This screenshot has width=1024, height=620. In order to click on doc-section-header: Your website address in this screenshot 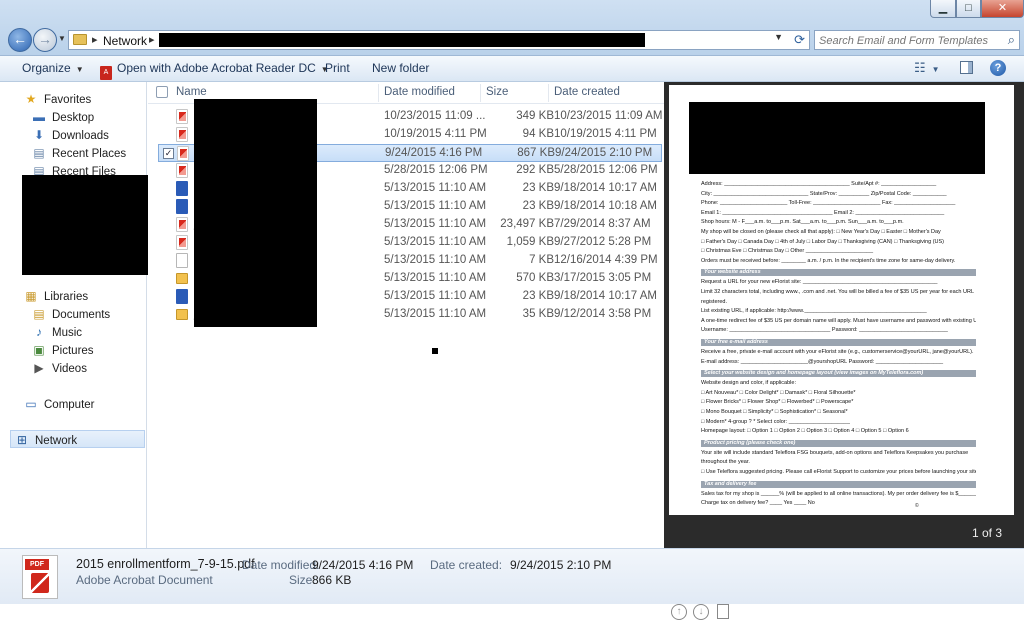, I will do `click(838, 273)`.